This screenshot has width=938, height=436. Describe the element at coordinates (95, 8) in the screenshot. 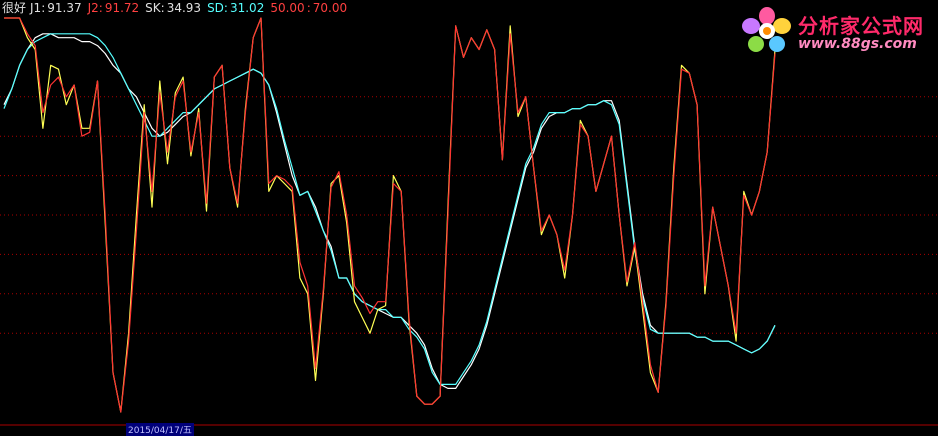

I see `legend-j2-label: J2:` at that location.